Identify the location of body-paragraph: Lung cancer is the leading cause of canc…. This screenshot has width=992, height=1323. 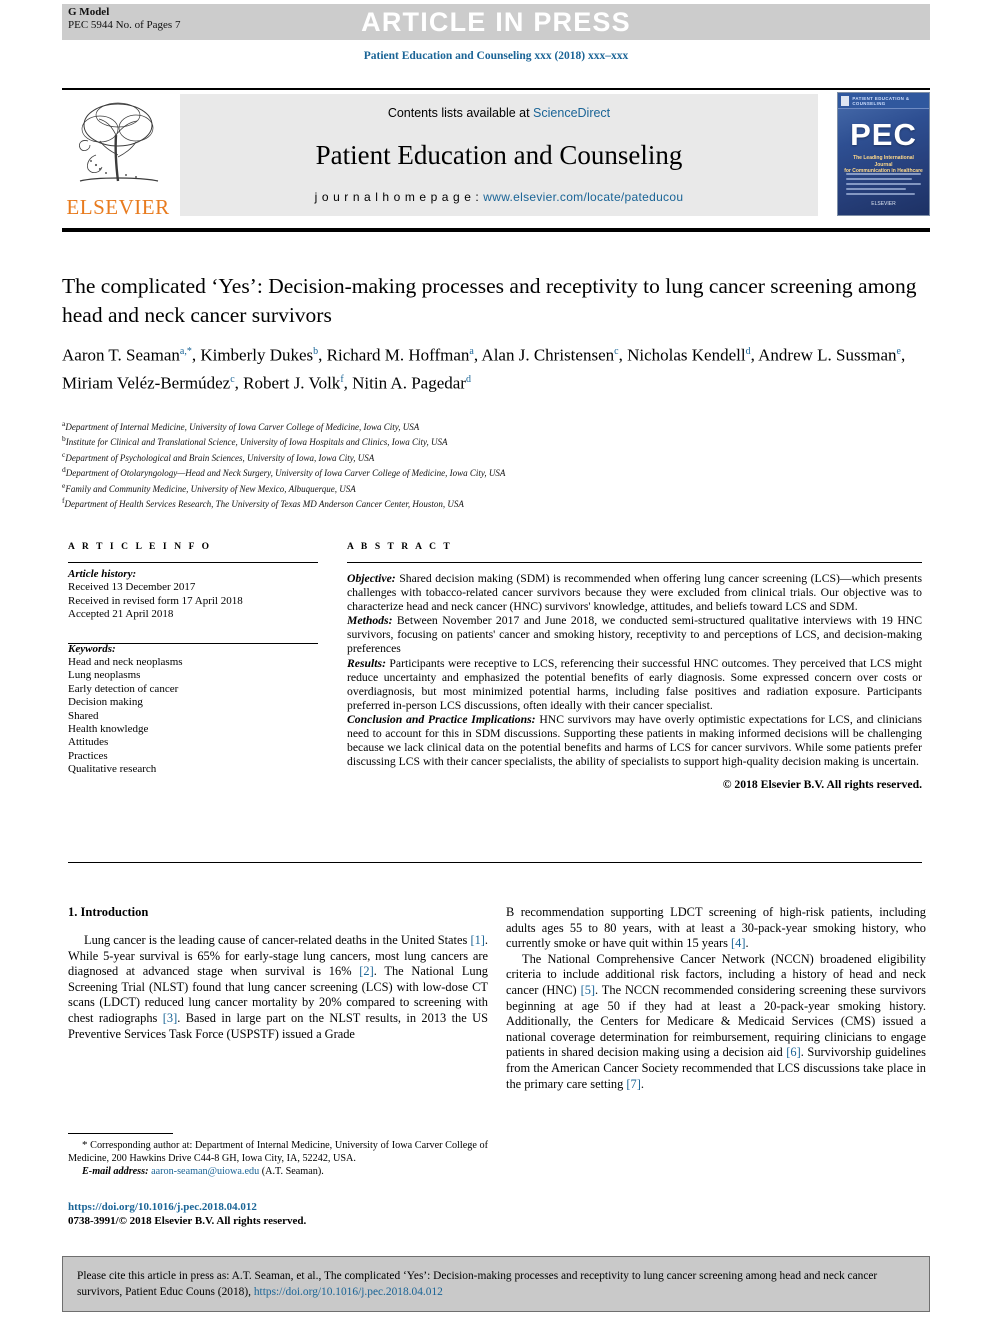
(278, 987).